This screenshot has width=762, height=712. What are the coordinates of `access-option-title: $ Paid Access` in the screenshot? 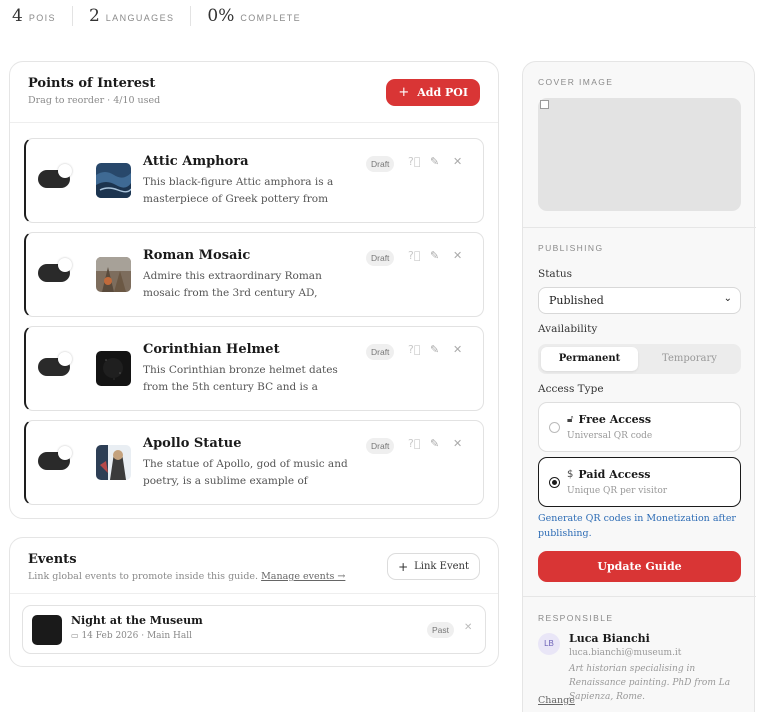 It's located at (609, 474).